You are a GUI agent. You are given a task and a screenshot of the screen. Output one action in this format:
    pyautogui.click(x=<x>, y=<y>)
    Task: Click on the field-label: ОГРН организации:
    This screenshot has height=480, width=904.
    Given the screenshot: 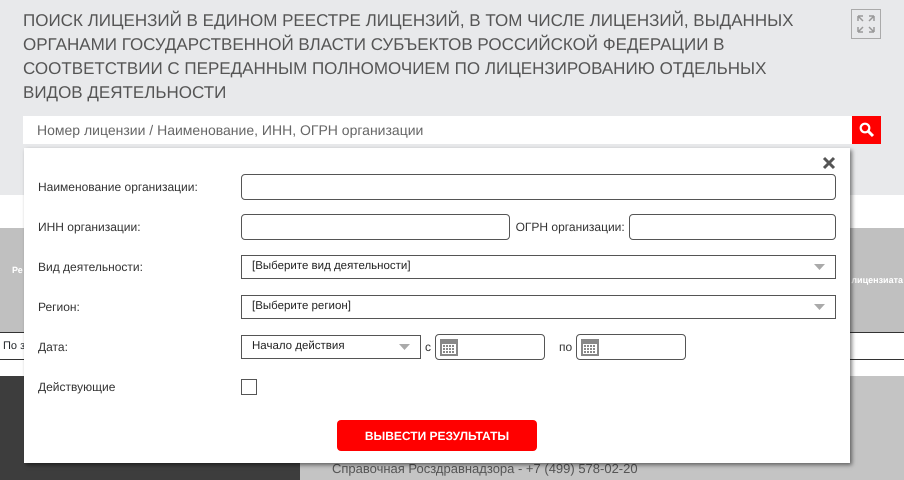 What is the action you would take?
    pyautogui.click(x=570, y=227)
    